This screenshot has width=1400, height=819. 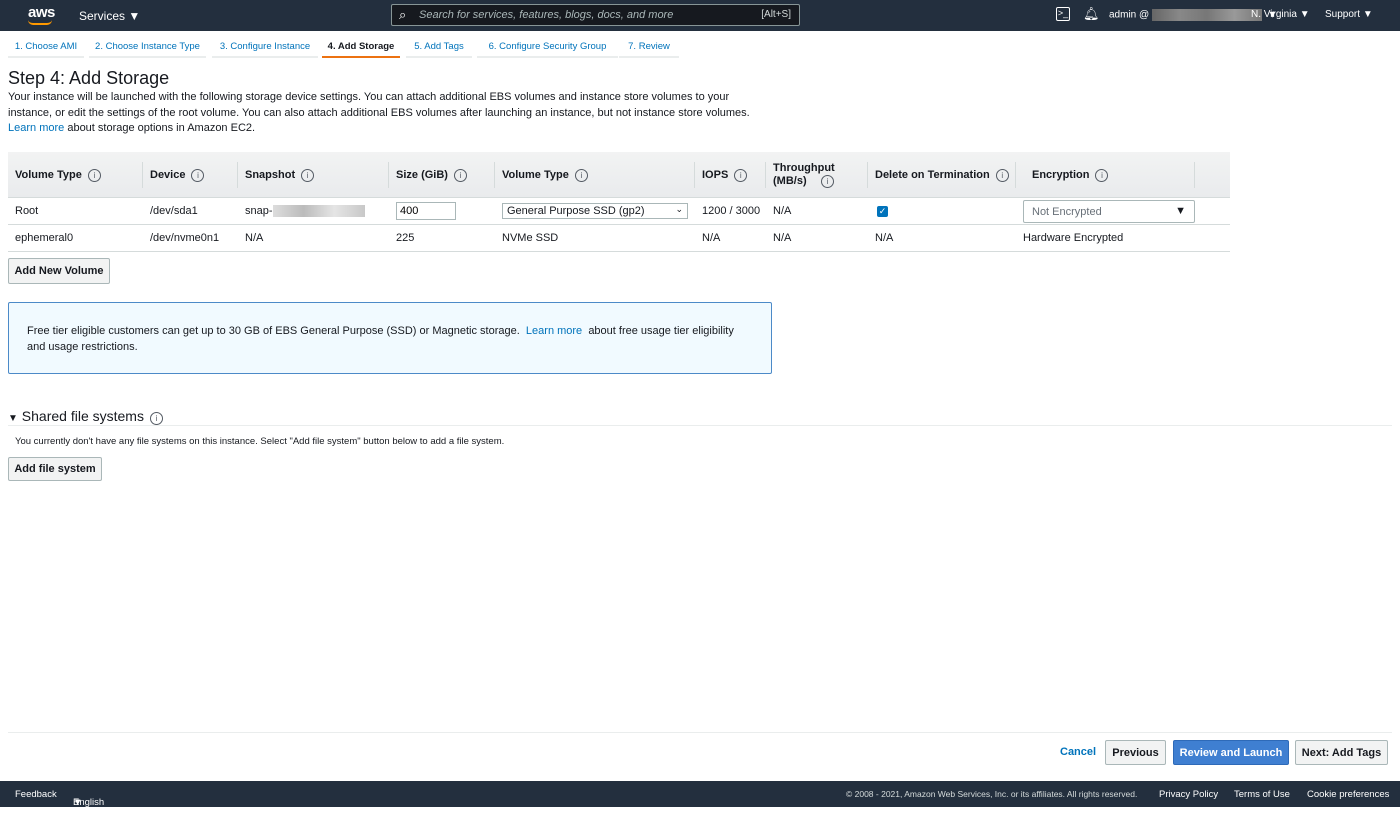 What do you see at coordinates (1231, 752) in the screenshot?
I see `review-and-launch-button: Review and Launch` at bounding box center [1231, 752].